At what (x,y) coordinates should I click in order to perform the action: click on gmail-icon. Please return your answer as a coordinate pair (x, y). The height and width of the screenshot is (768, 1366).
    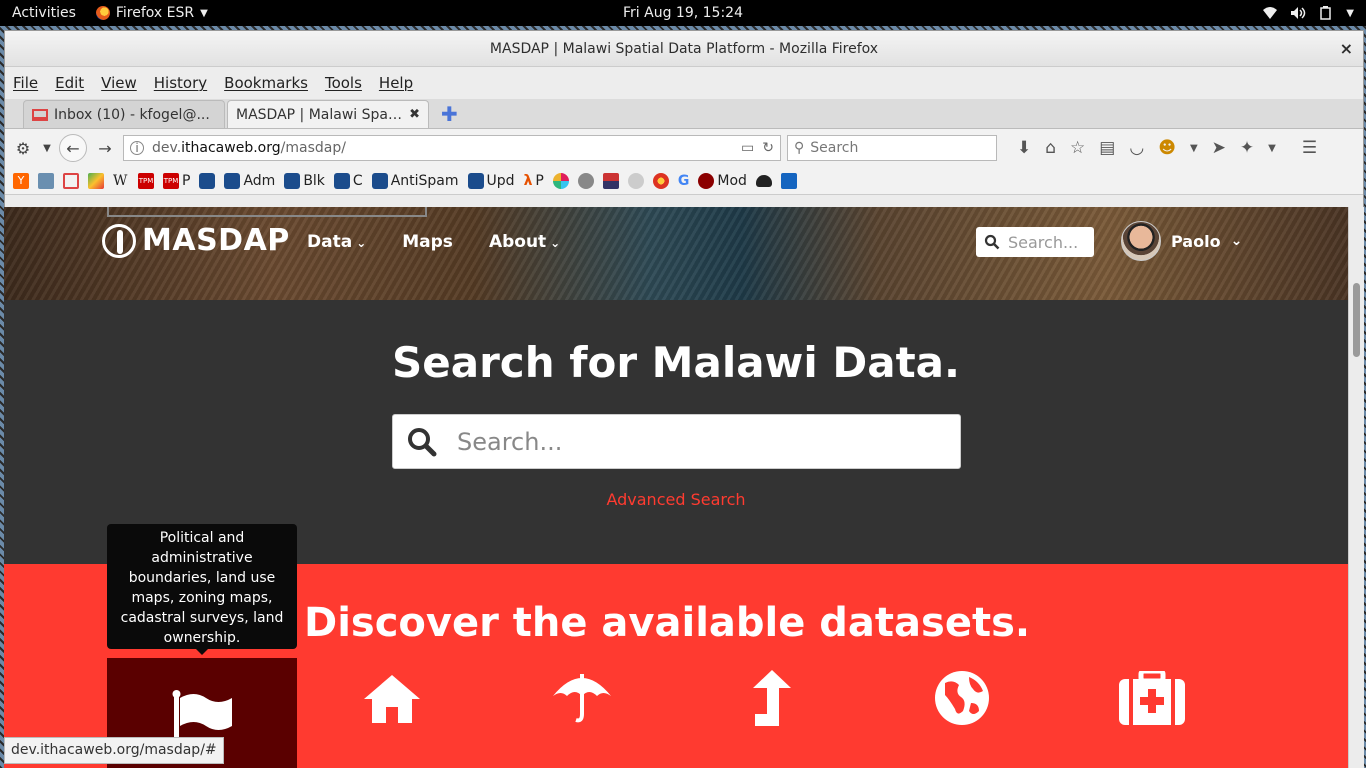
    Looking at the image, I should click on (40, 114).